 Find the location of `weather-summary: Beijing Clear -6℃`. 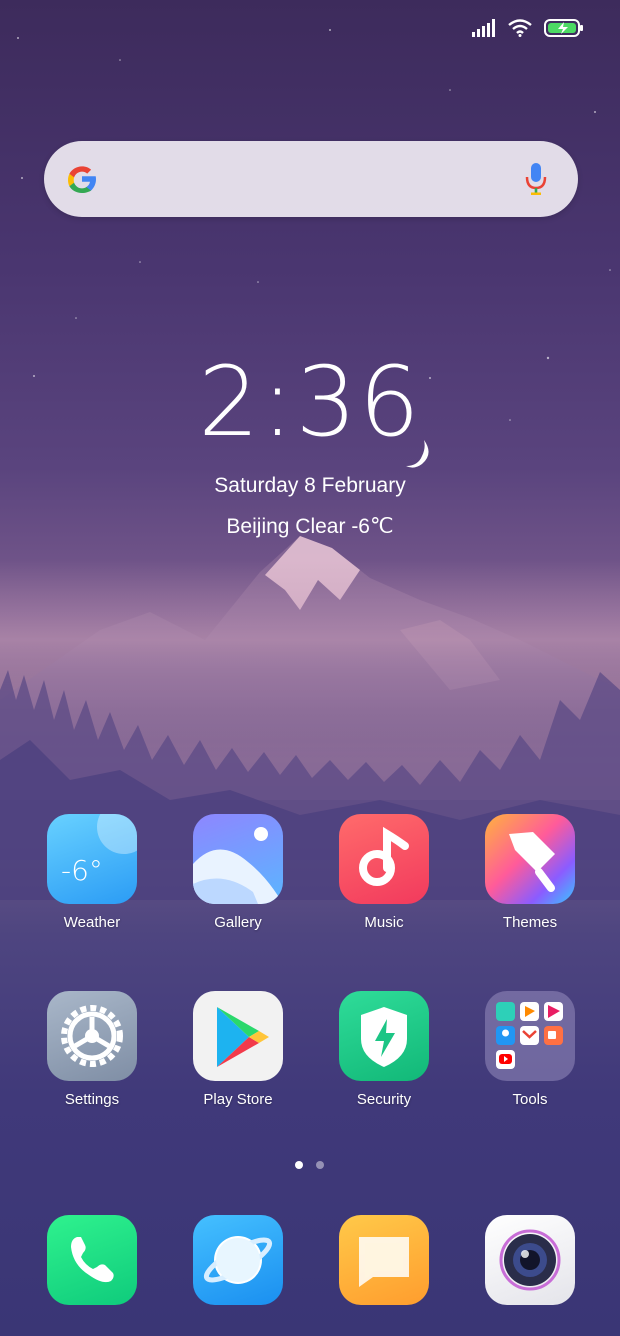

weather-summary: Beijing Clear -6℃ is located at coordinates (310, 526).